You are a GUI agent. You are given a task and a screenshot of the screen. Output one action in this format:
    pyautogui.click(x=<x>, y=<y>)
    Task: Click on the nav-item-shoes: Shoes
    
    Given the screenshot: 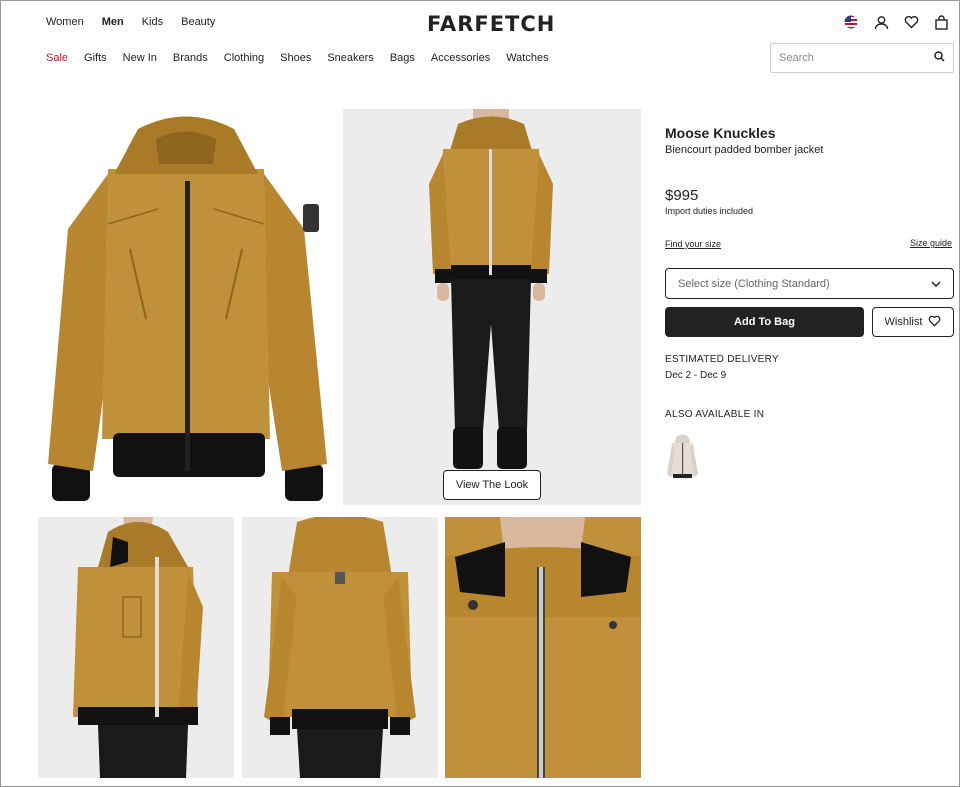 What is the action you would take?
    pyautogui.click(x=295, y=58)
    